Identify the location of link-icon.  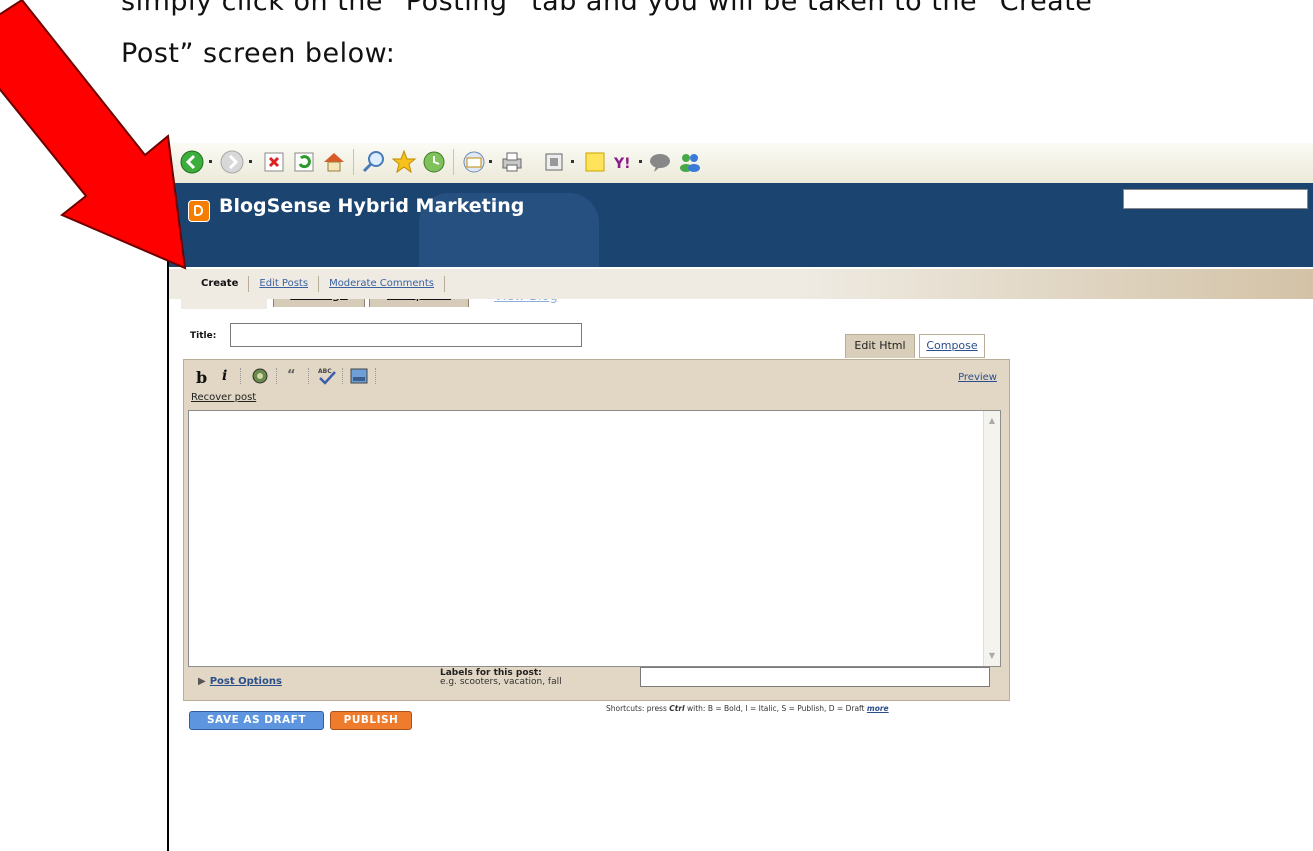
(260, 376).